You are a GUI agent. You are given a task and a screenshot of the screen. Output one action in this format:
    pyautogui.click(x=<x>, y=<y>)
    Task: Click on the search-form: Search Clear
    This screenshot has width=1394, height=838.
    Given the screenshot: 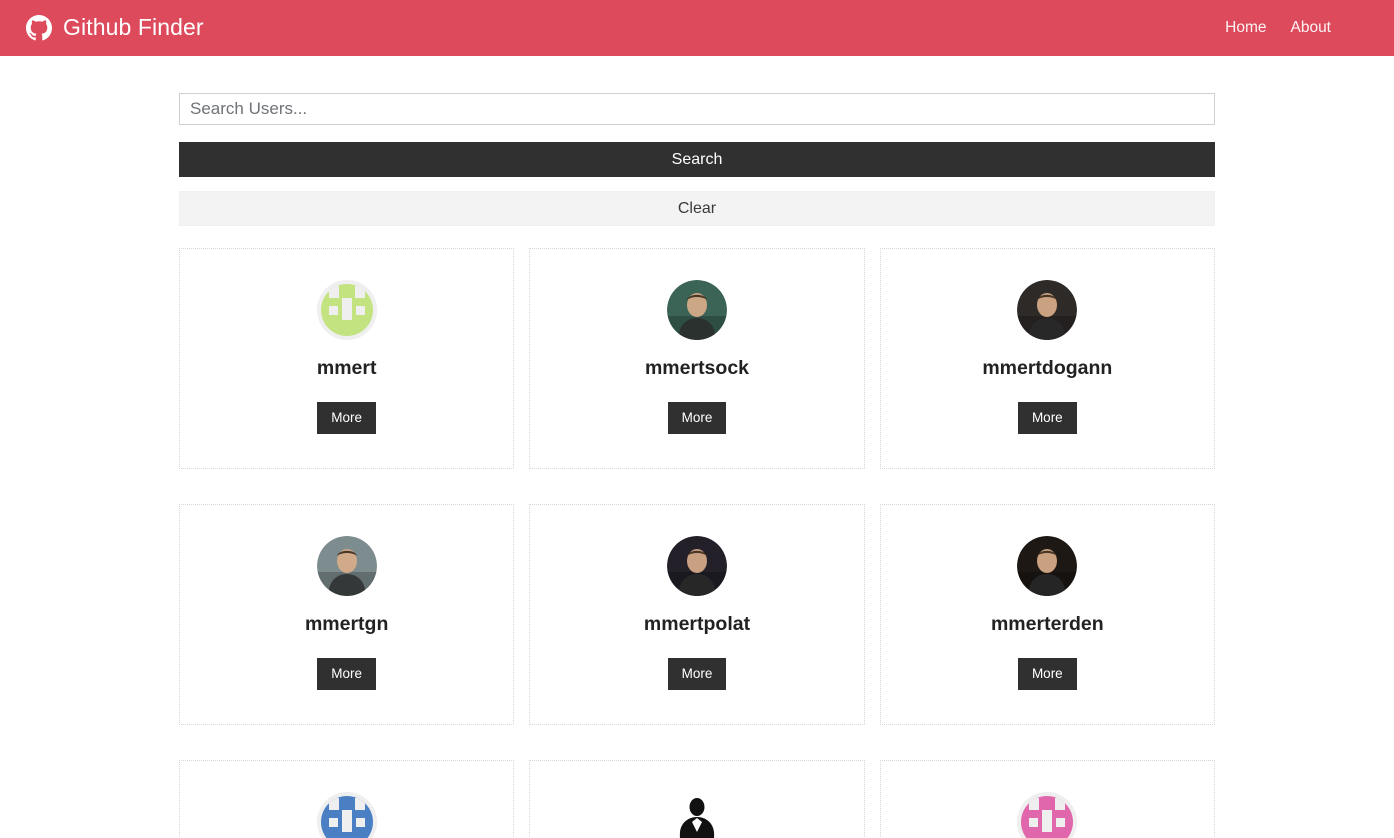 What is the action you would take?
    pyautogui.click(x=697, y=159)
    